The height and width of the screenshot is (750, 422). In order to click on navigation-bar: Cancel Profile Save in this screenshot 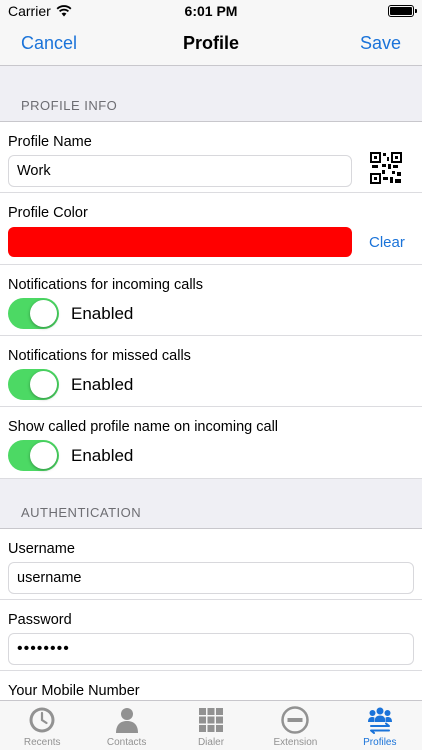, I will do `click(211, 44)`.